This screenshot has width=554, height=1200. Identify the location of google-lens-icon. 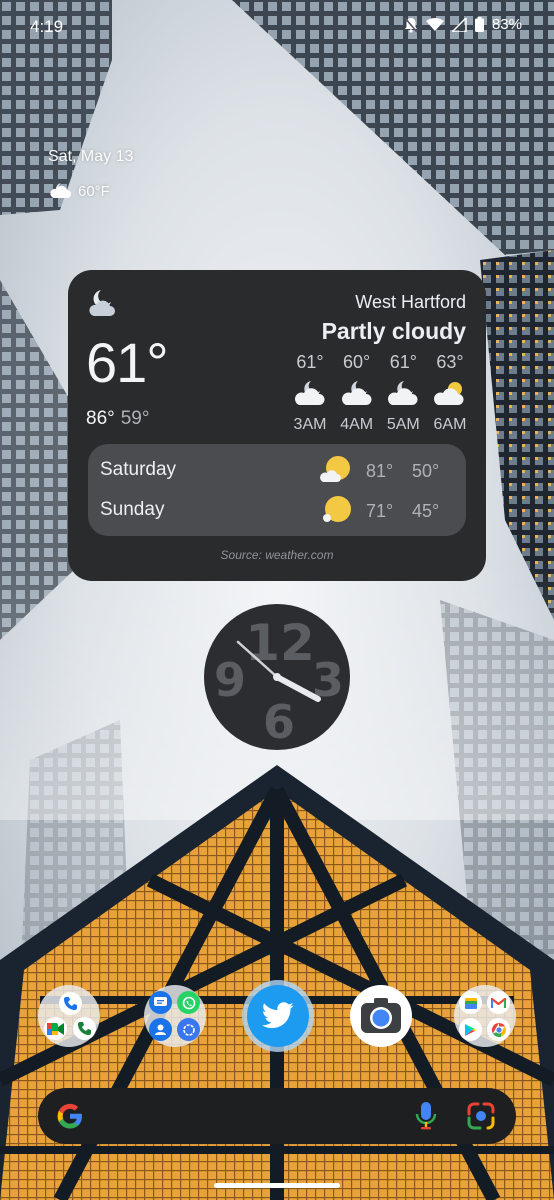
(481, 1116).